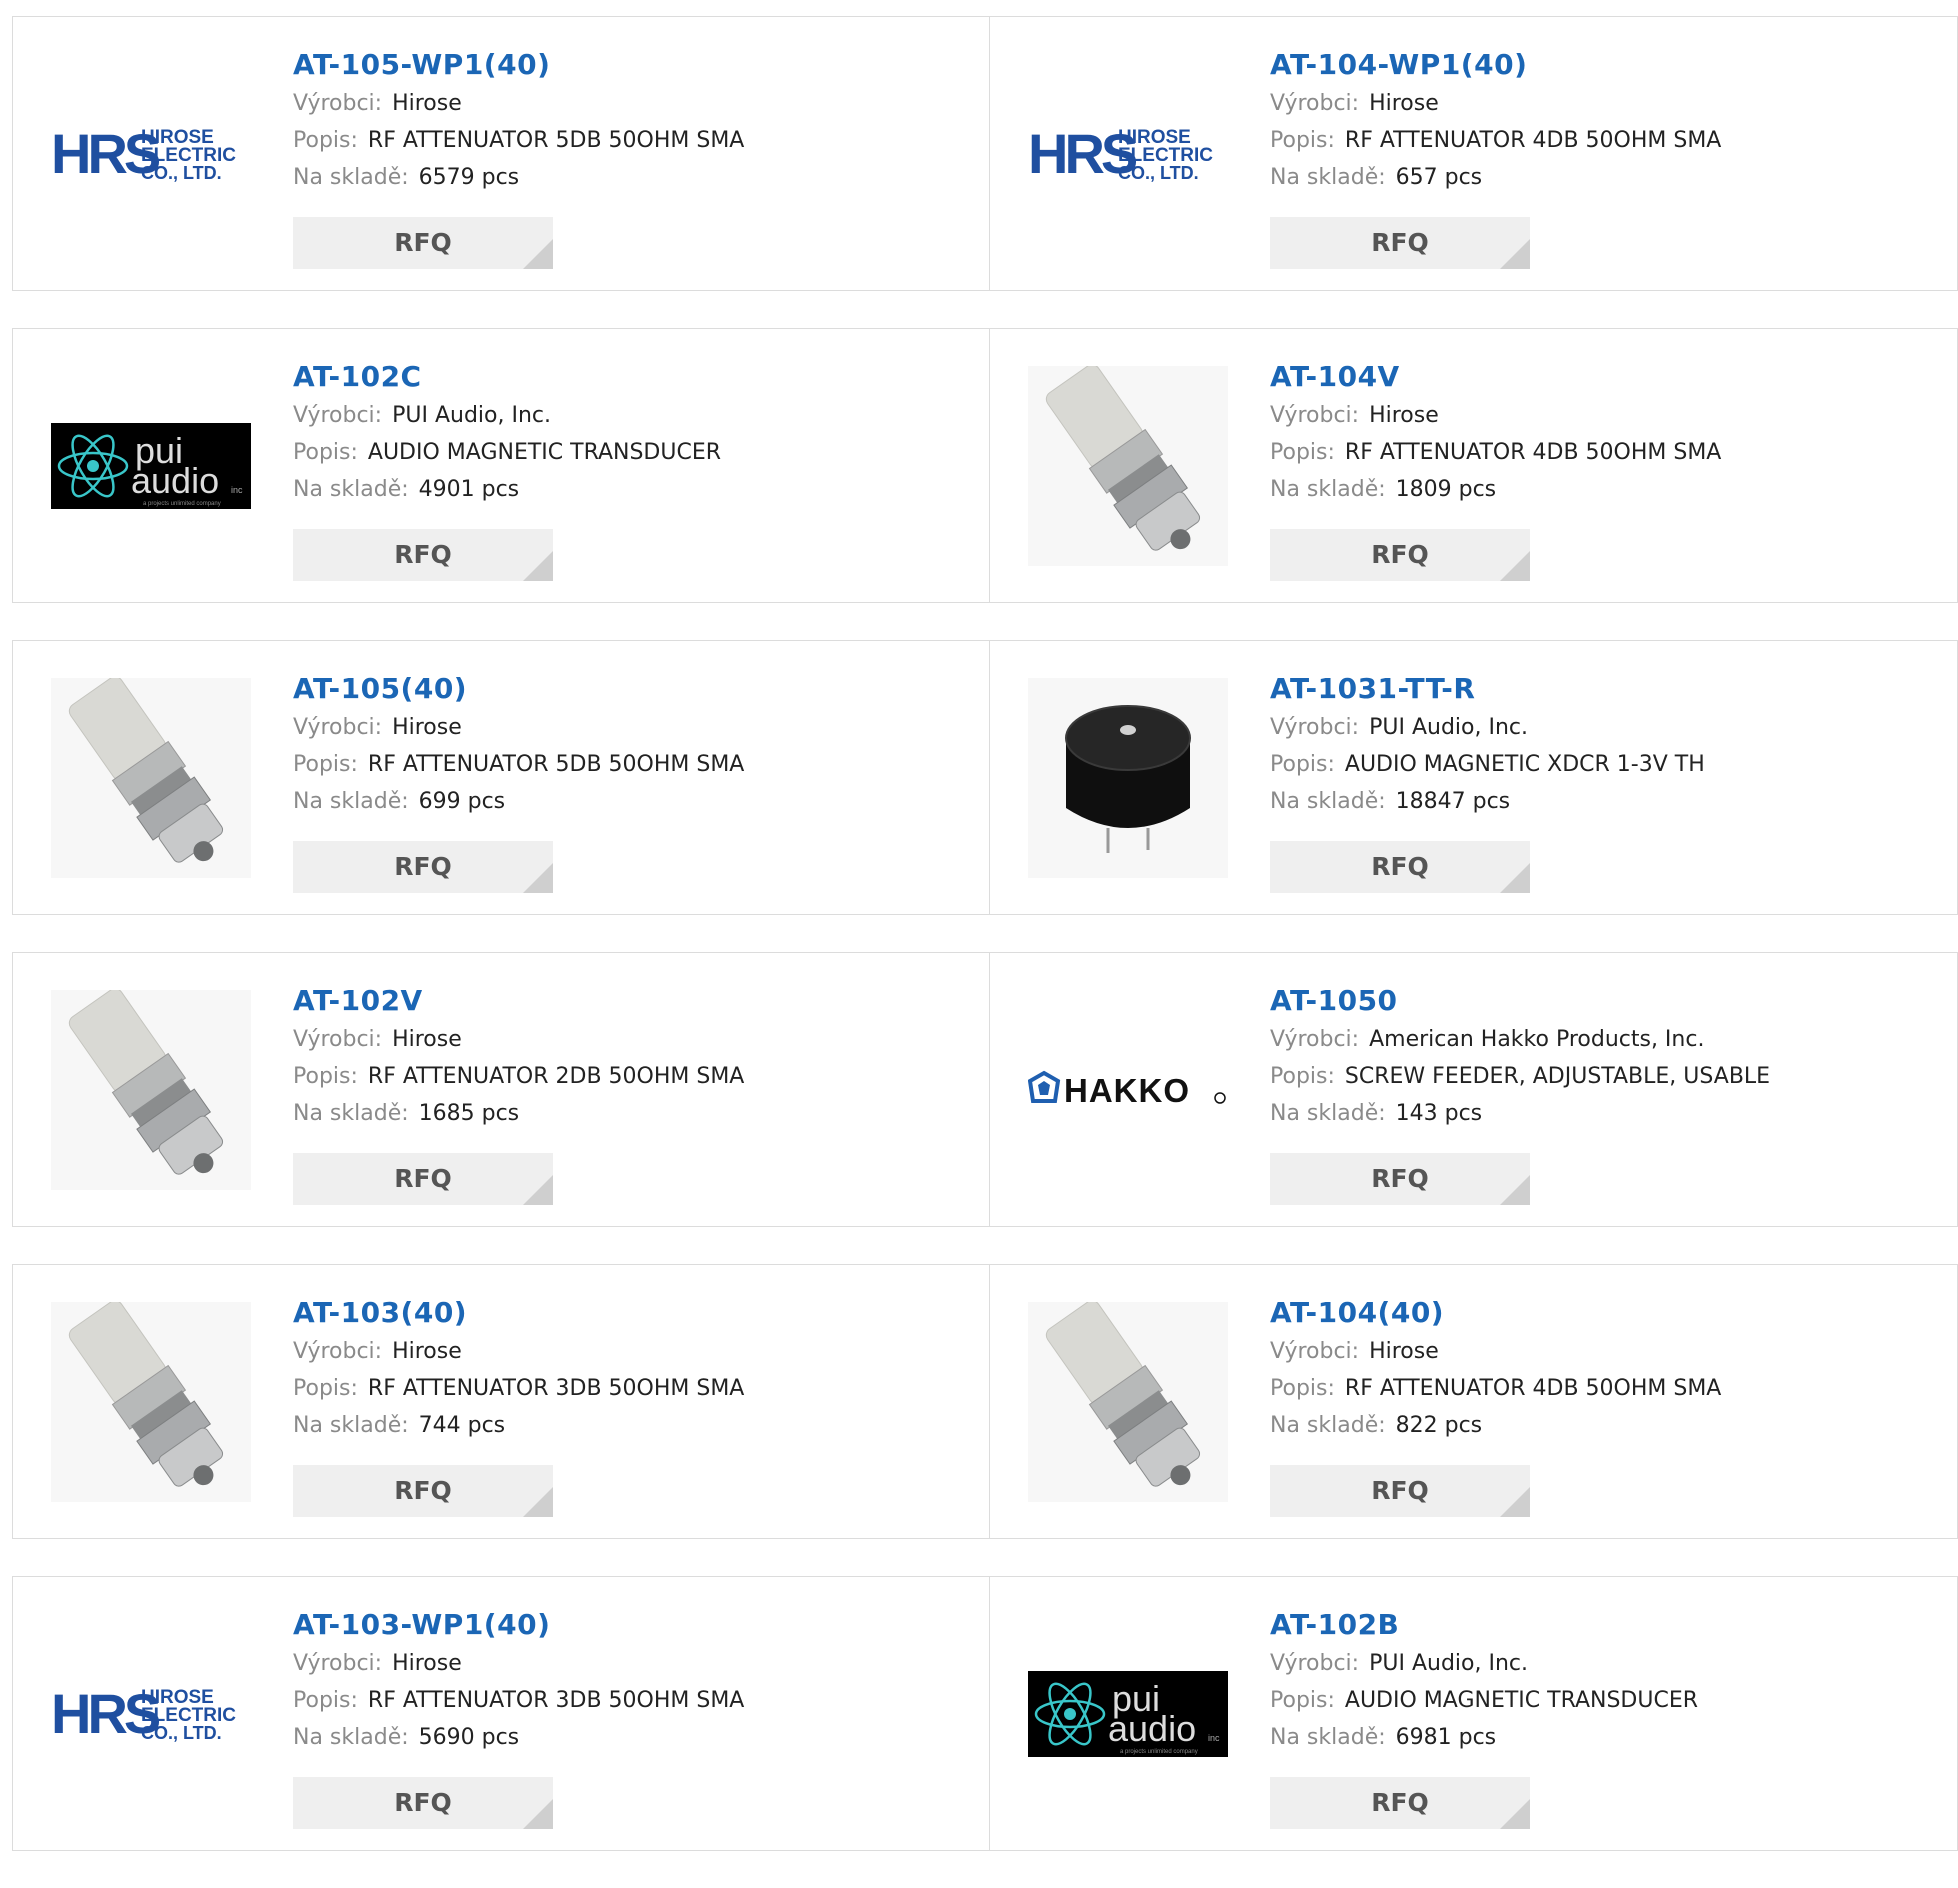 This screenshot has height=1888, width=1958. What do you see at coordinates (507, 489) in the screenshot?
I see `stock-row: Na skladě: 4901 pcs` at bounding box center [507, 489].